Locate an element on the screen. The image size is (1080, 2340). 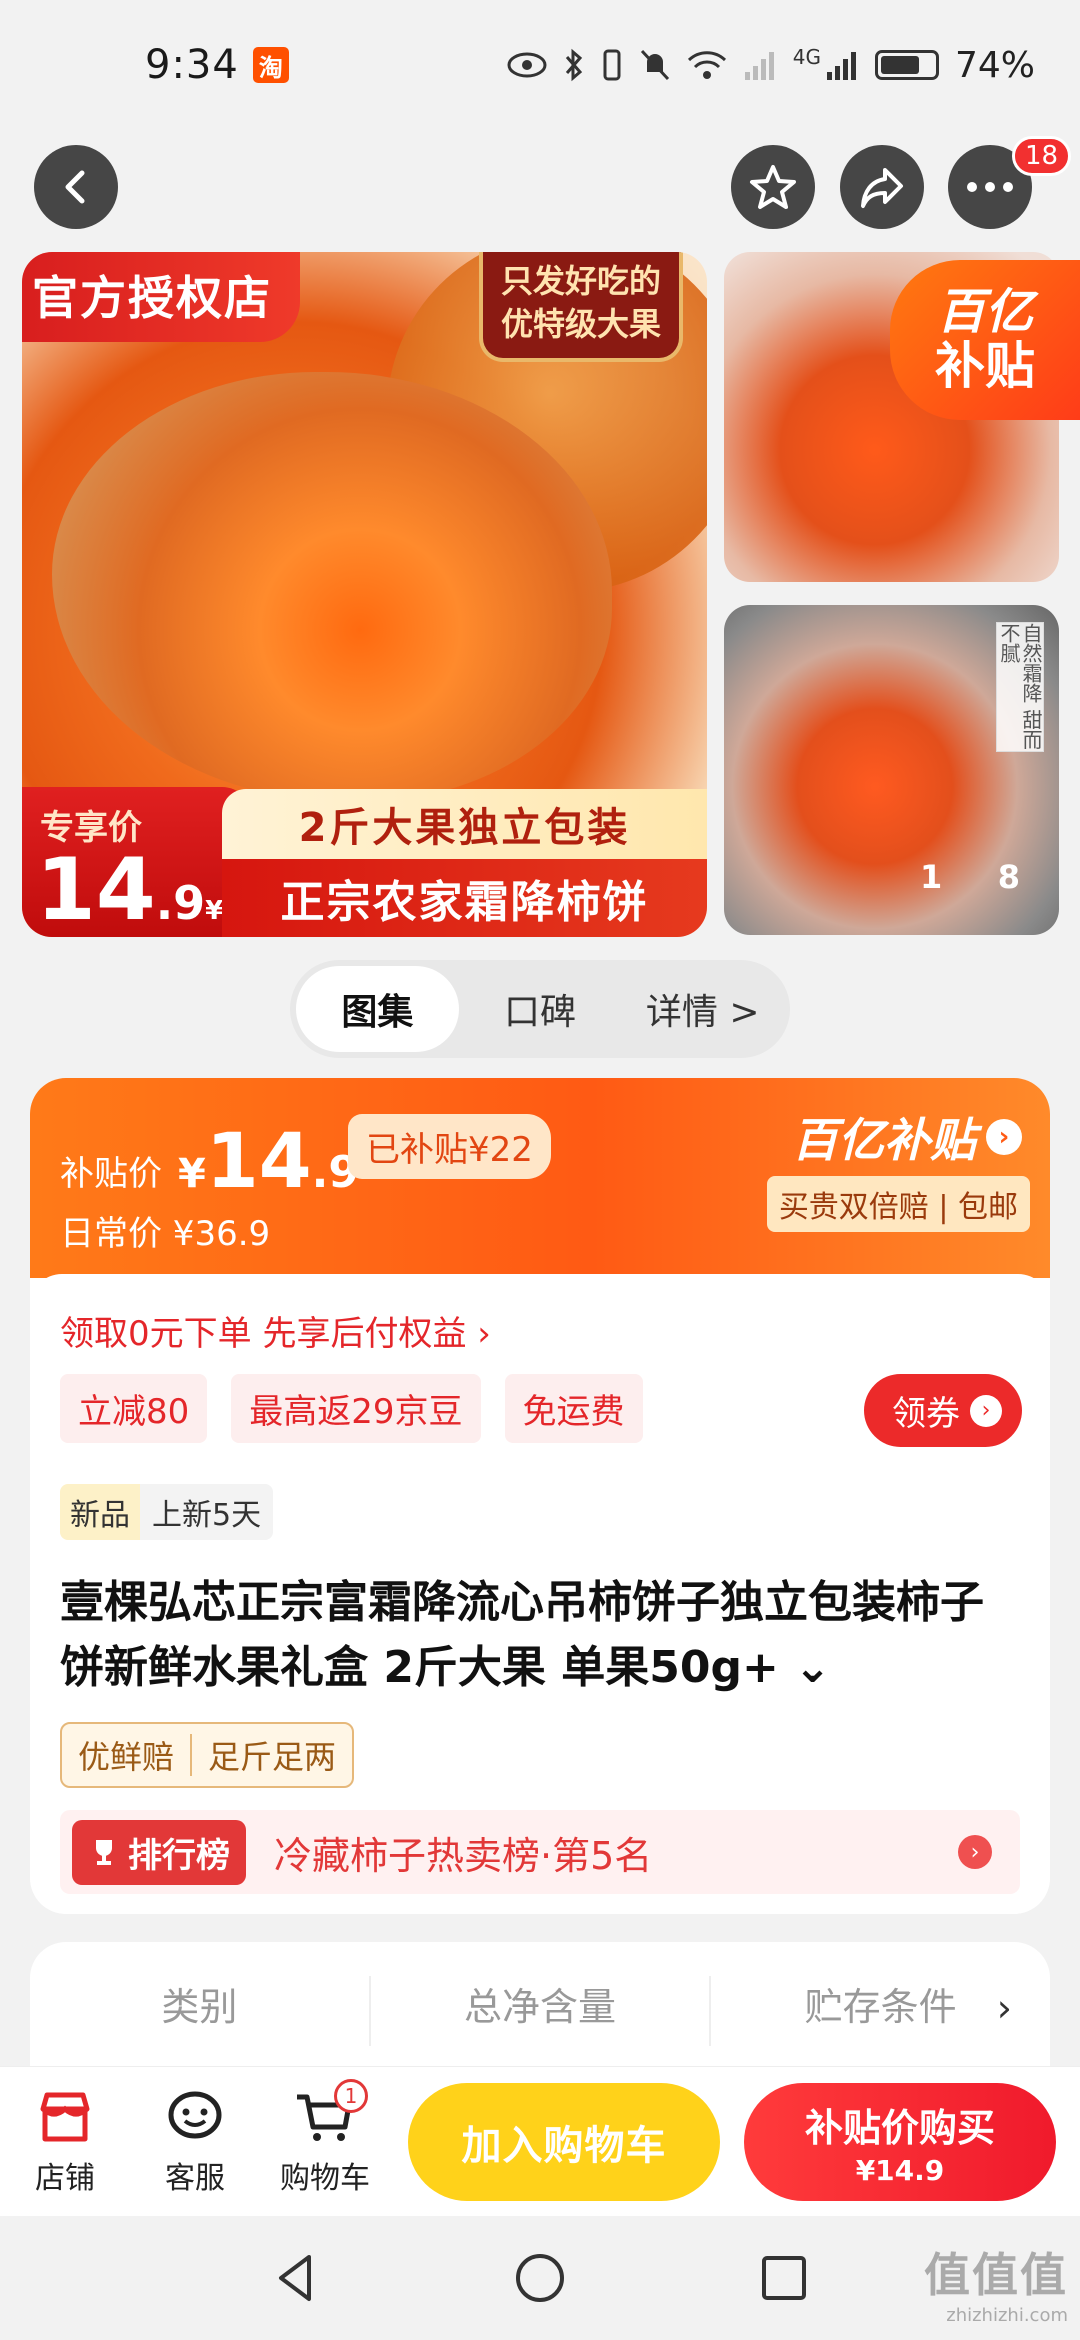
counter-current: 1 is located at coordinates (931, 877).